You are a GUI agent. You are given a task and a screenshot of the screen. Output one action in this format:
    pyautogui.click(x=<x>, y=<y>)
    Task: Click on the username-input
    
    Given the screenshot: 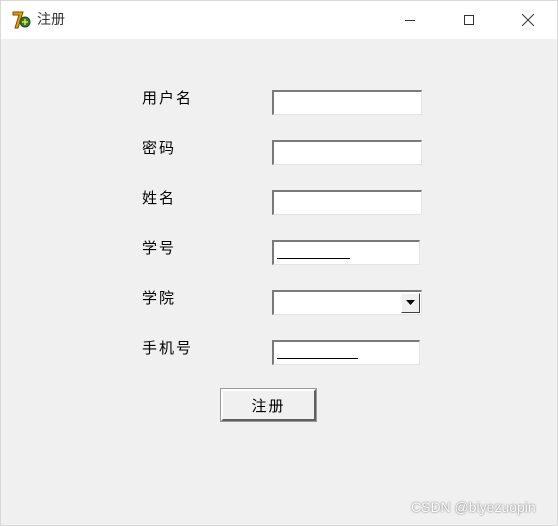 What is the action you would take?
    pyautogui.click(x=347, y=102)
    